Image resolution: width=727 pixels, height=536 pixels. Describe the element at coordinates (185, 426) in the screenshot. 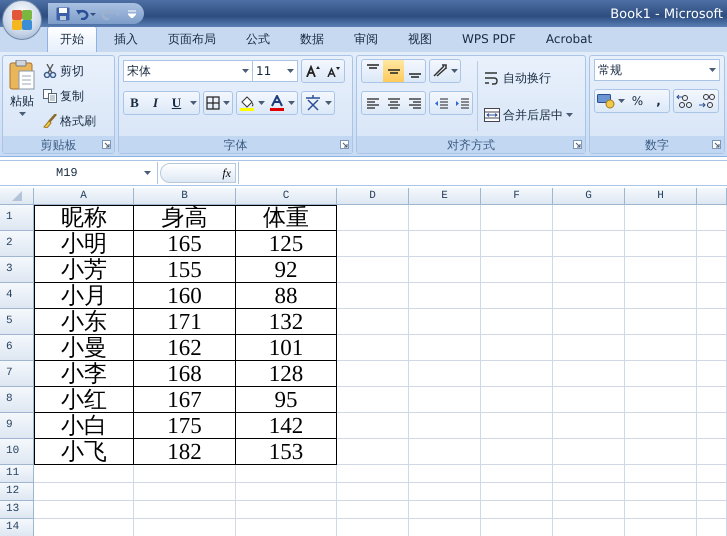

I see `table-cell: 175` at that location.